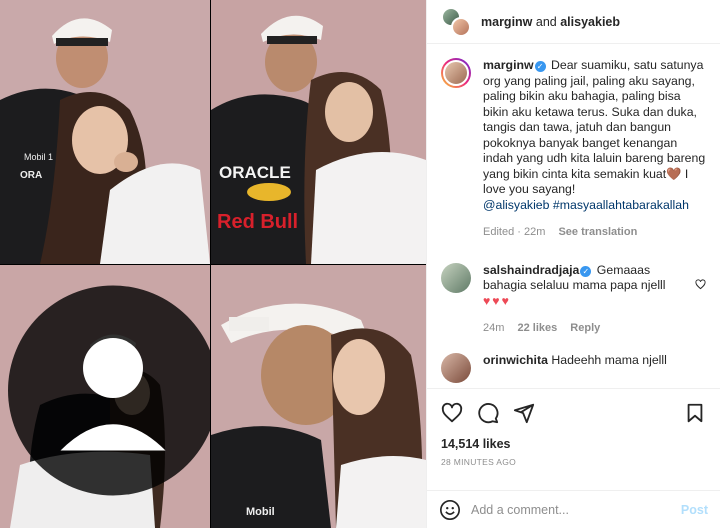 The height and width of the screenshot is (528, 720). I want to click on bookmark-icon, so click(695, 413).